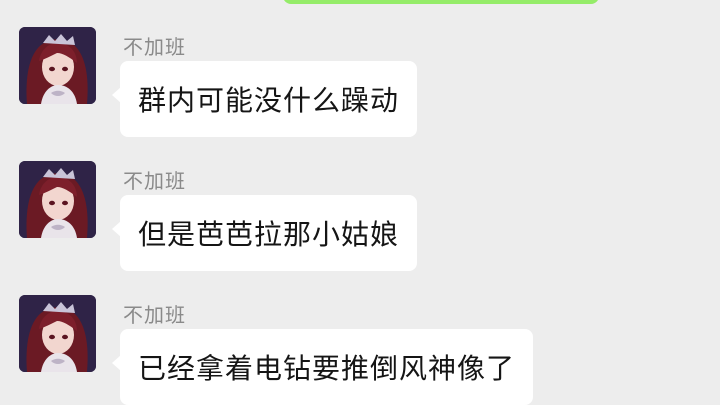 Image resolution: width=720 pixels, height=405 pixels. I want to click on message-bubble: 但是芭芭拉那小姑娘, so click(264, 233).